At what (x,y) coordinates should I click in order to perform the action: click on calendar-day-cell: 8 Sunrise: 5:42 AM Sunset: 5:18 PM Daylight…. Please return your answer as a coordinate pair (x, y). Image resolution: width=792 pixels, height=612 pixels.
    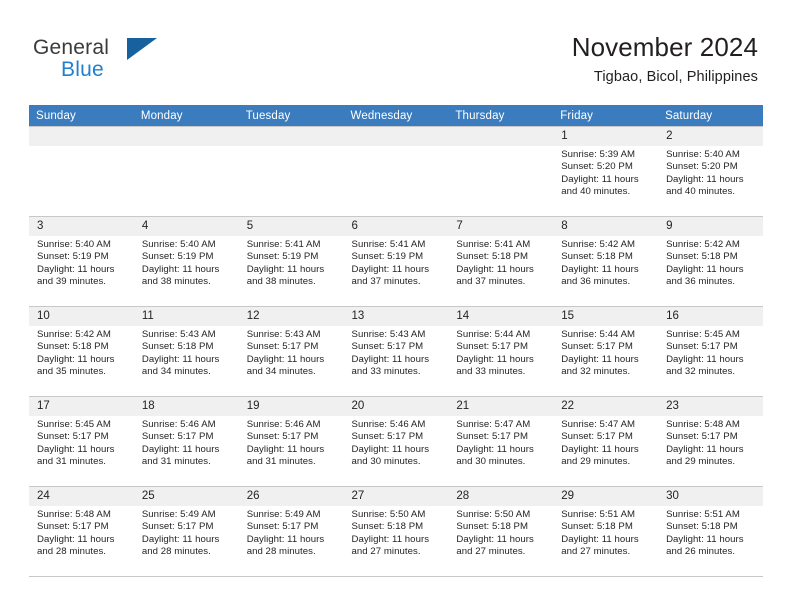
    Looking at the image, I should click on (606, 261).